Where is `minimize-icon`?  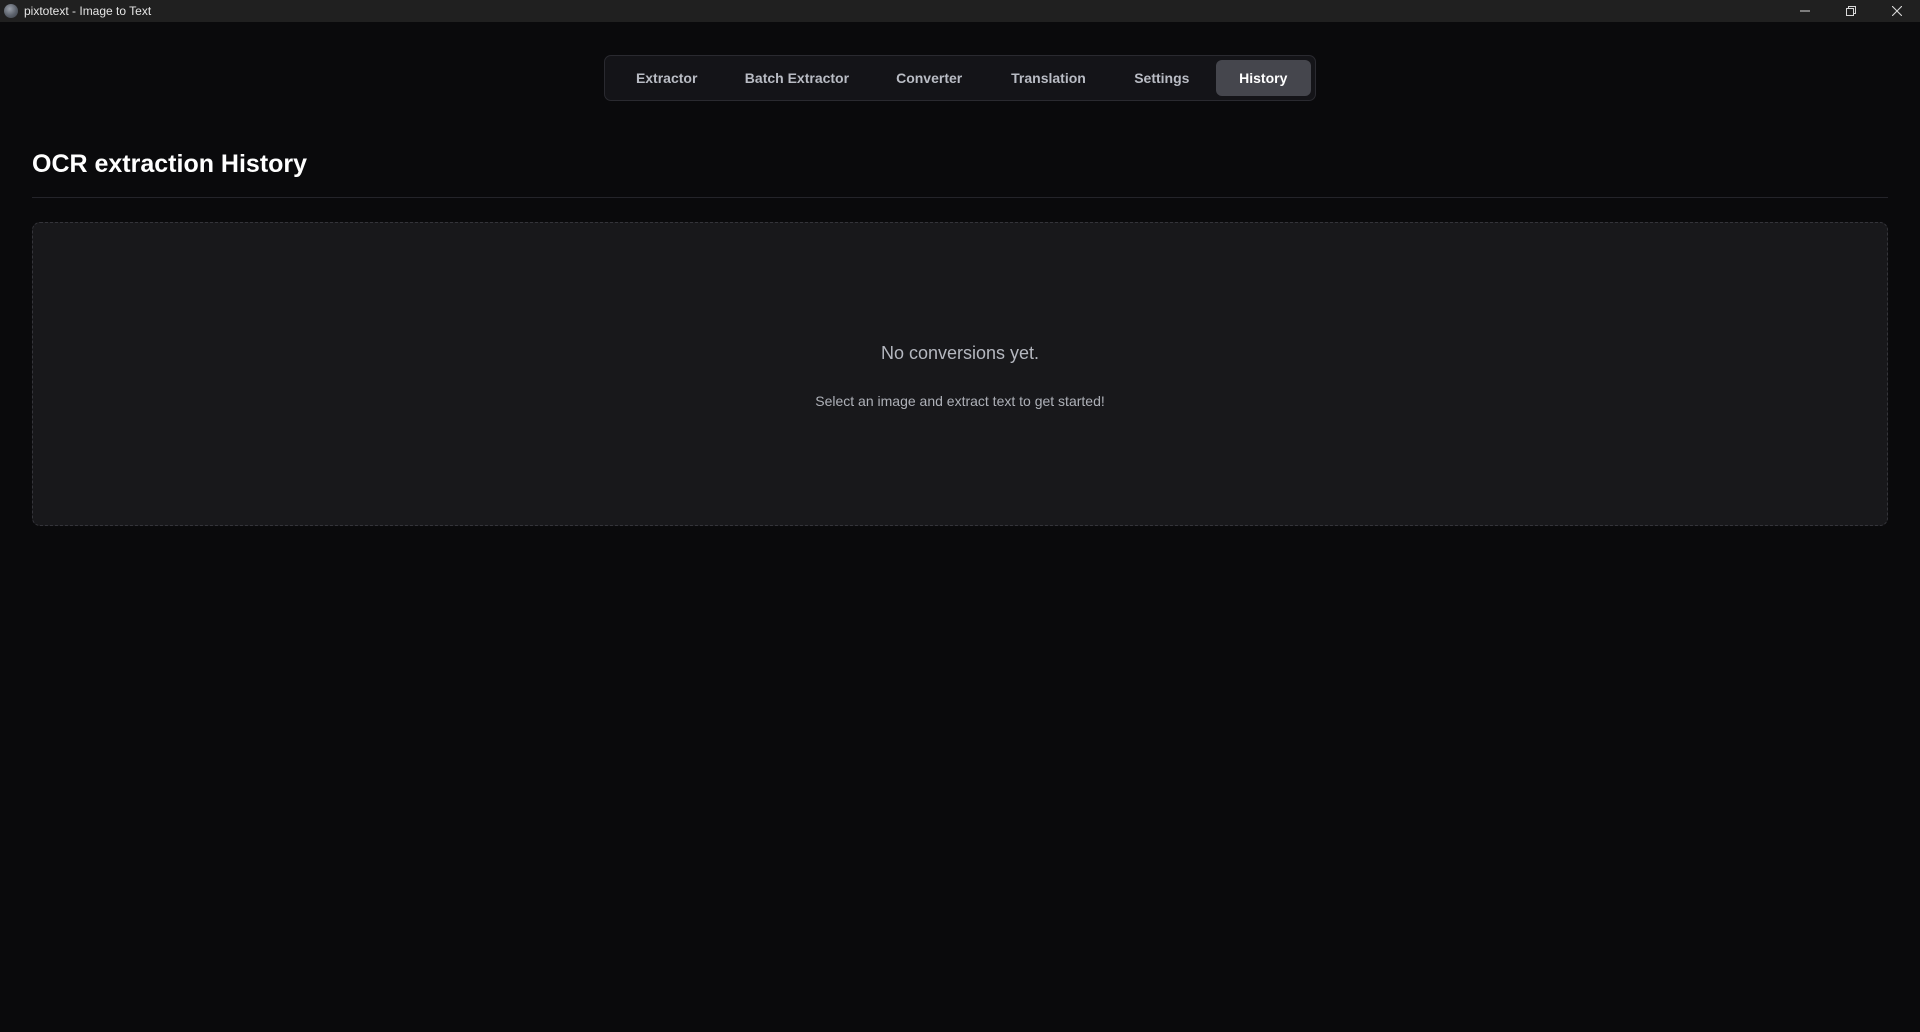 minimize-icon is located at coordinates (1805, 11).